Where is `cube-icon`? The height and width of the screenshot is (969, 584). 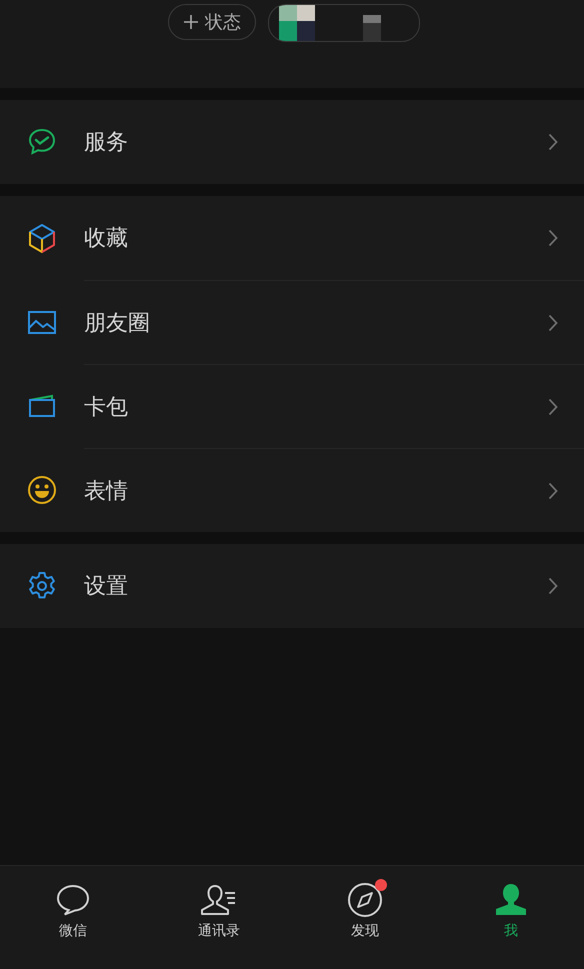 cube-icon is located at coordinates (42, 238).